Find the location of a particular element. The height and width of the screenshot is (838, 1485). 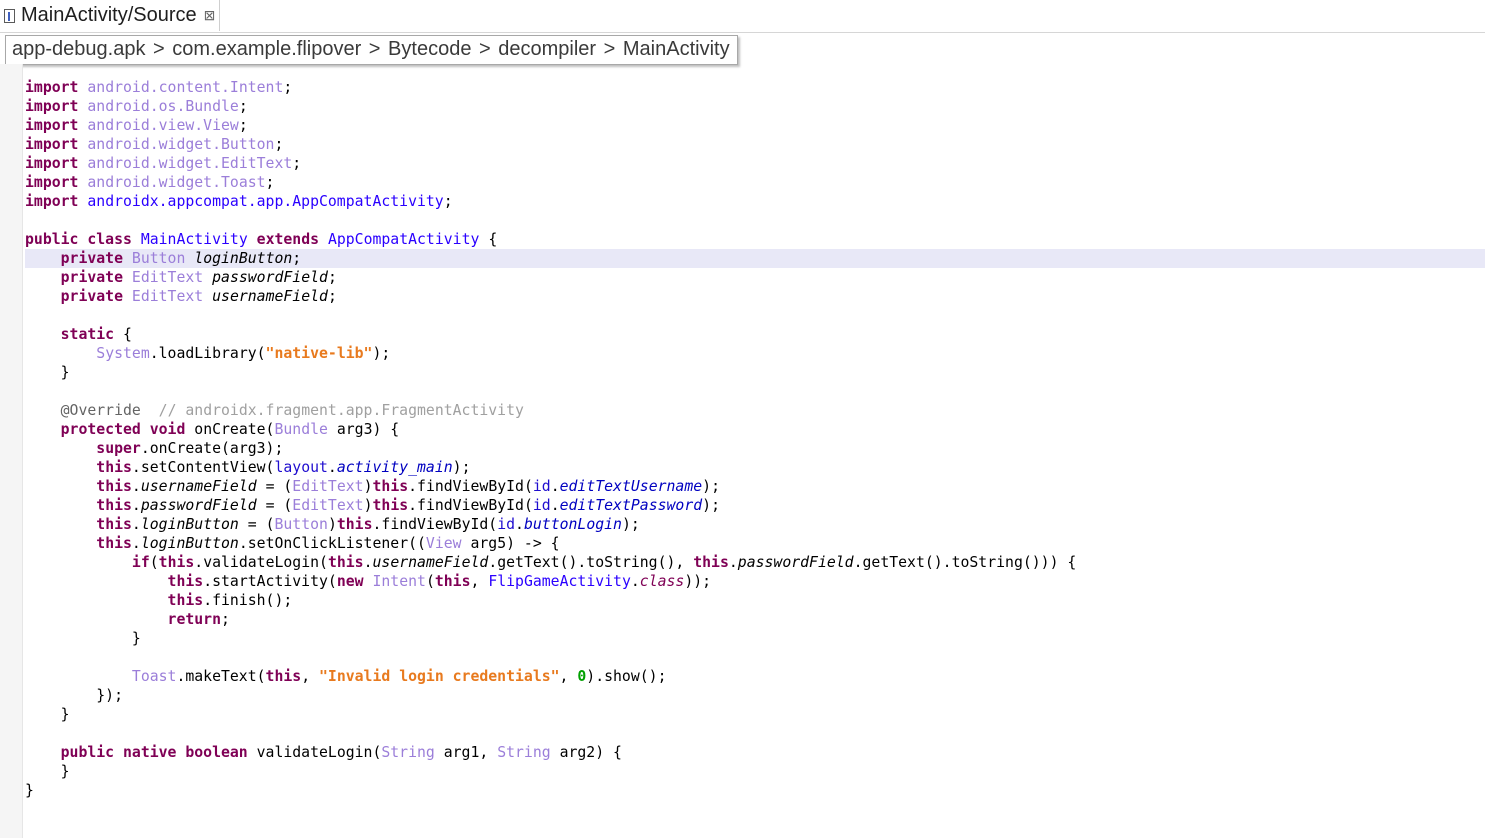

code-line-super: super.onCreate(arg3); is located at coordinates (190, 448).